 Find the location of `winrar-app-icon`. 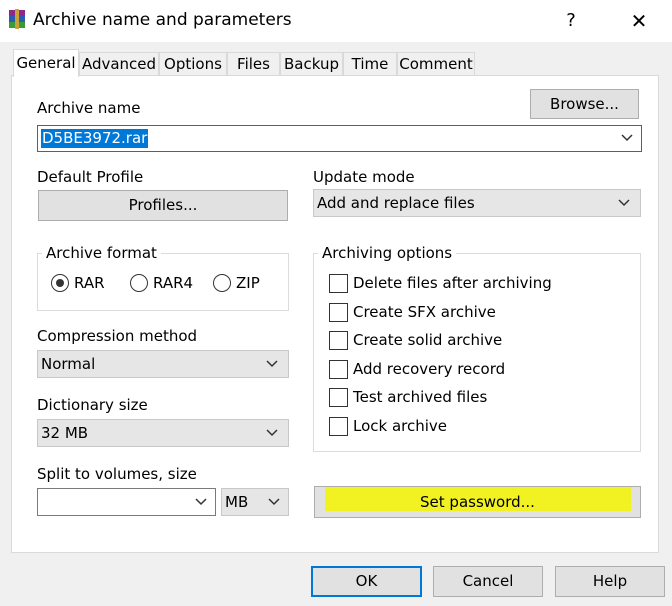

winrar-app-icon is located at coordinates (17, 19).